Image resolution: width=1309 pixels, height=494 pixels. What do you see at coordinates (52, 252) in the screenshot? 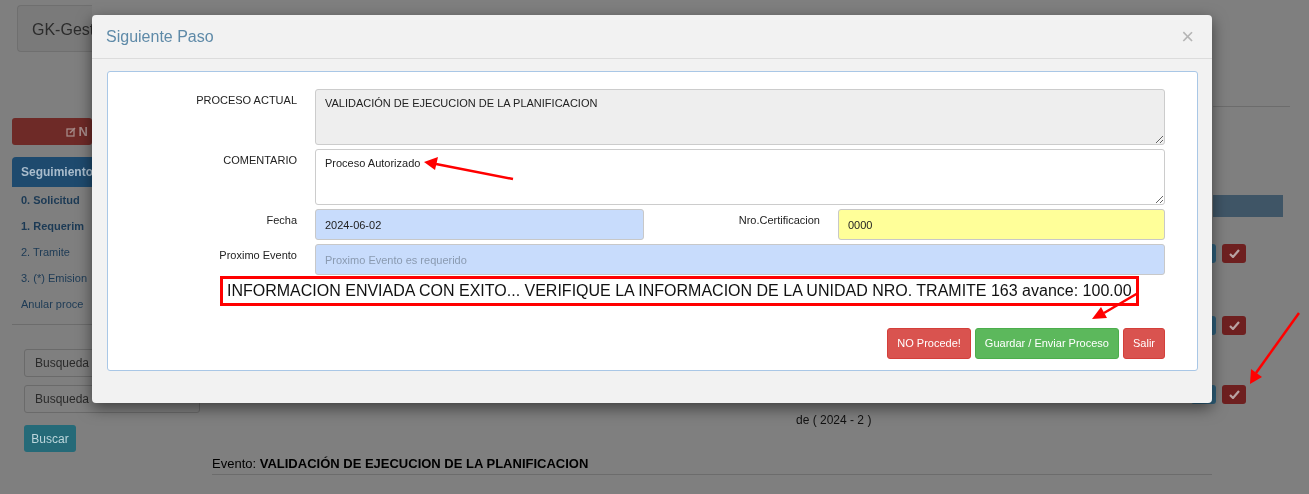
I see `sidebar-item: 2. Tramite` at bounding box center [52, 252].